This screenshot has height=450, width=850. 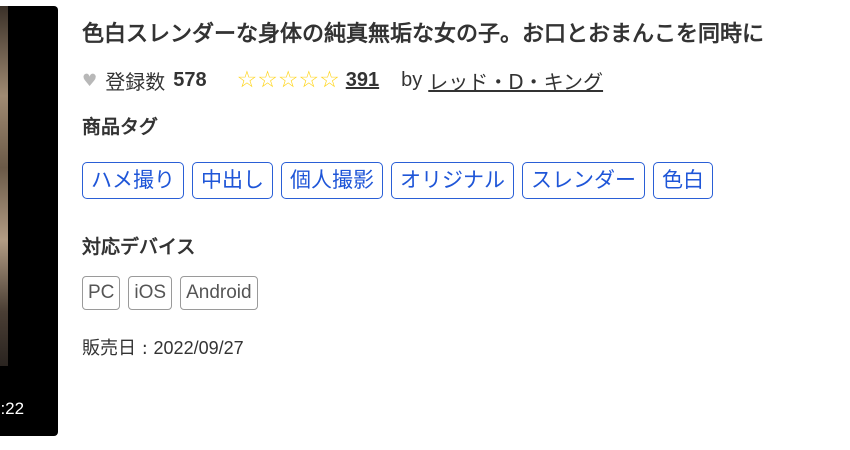 I want to click on tag-item: 中出し, so click(x=232, y=180).